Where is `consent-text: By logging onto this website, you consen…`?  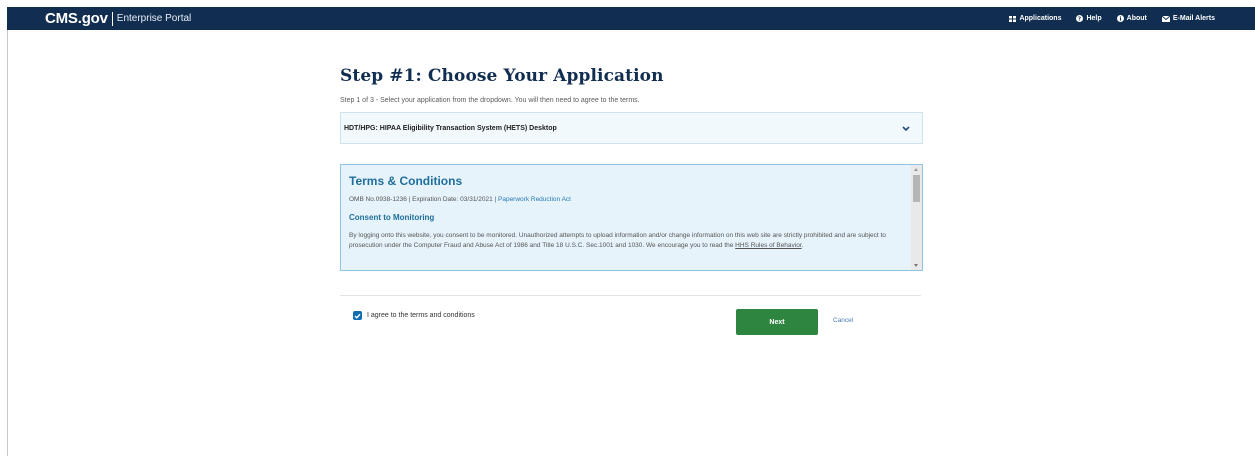
consent-text: By logging onto this website, you consen… is located at coordinates (617, 240).